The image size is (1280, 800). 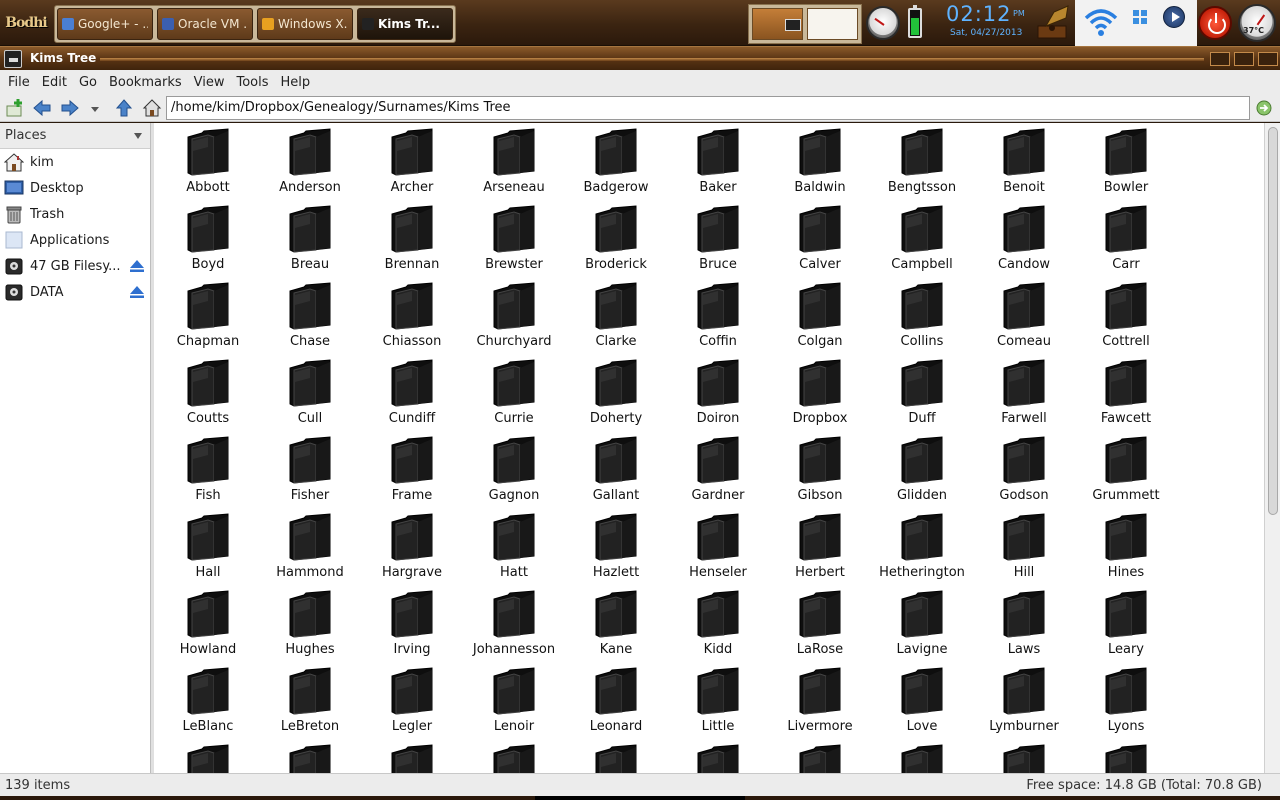 What do you see at coordinates (820, 396) in the screenshot?
I see `folder-item: Dropbox` at bounding box center [820, 396].